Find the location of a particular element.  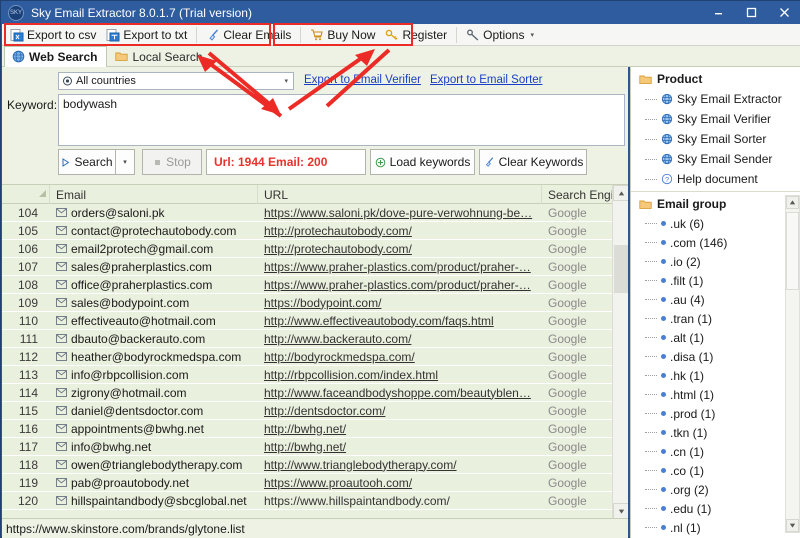

minimize-button is located at coordinates (718, 12).